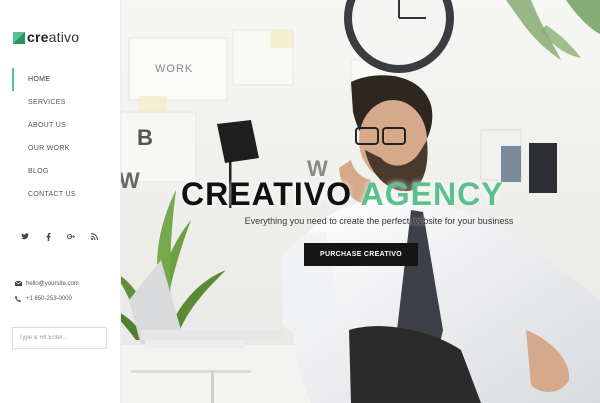  Describe the element at coordinates (25, 236) in the screenshot. I see `twitter-icon` at that location.